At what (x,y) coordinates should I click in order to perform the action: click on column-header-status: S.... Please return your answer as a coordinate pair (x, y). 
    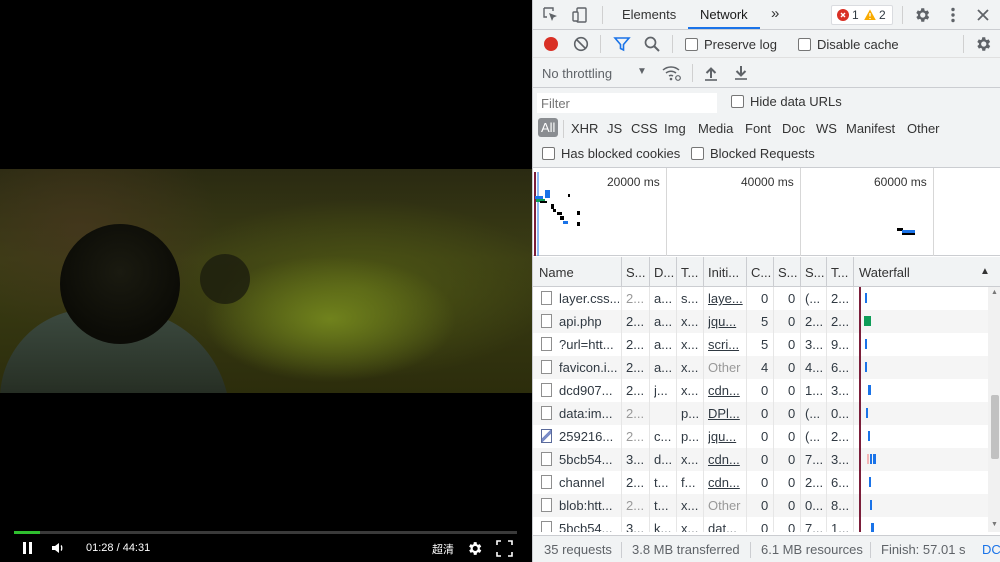
    Looking at the image, I should click on (637, 272).